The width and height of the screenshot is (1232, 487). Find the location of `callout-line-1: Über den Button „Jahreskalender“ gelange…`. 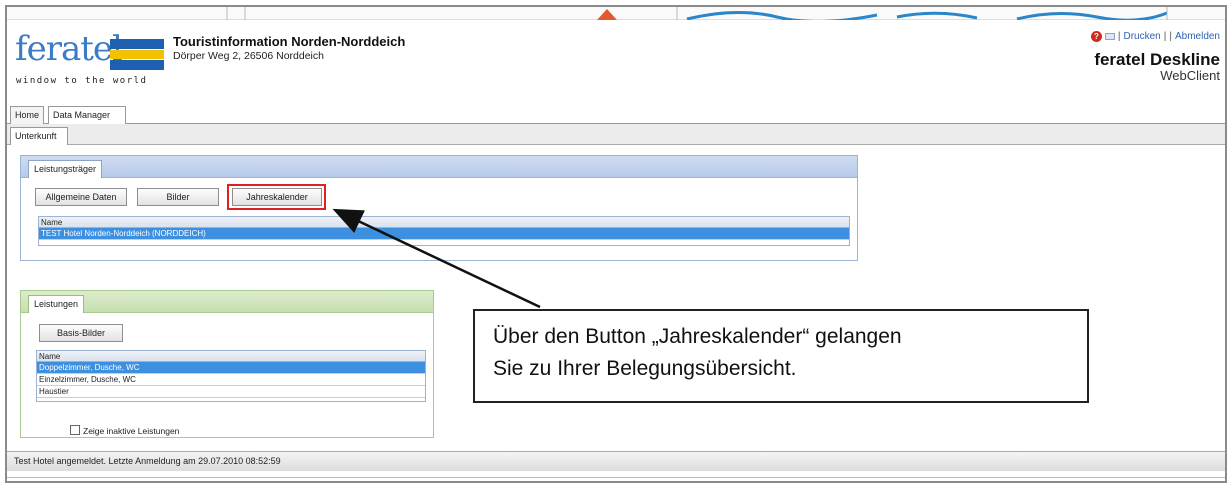

callout-line-1: Über den Button „Jahreskalender“ gelange… is located at coordinates (697, 336).